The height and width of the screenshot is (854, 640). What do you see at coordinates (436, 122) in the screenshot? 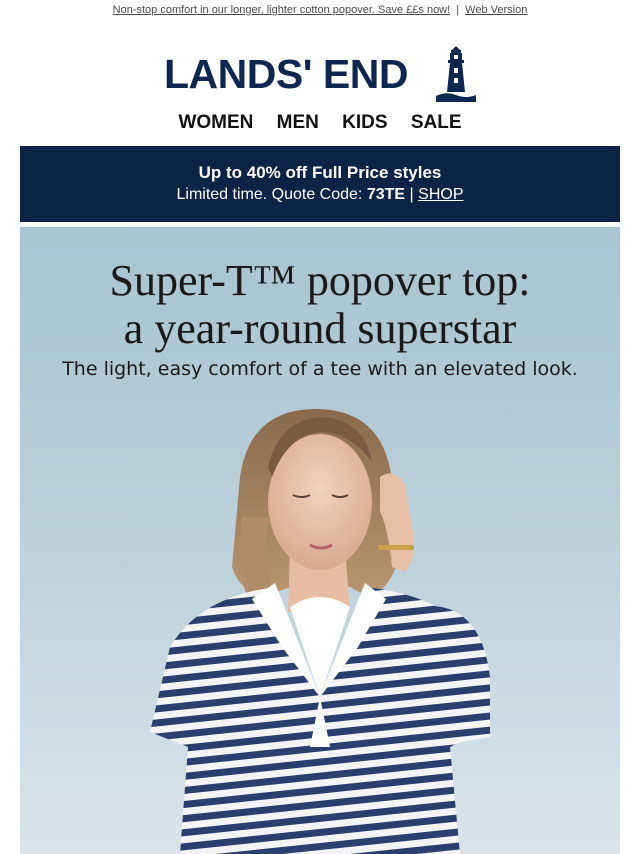
I see `nav-sale: SALE` at bounding box center [436, 122].